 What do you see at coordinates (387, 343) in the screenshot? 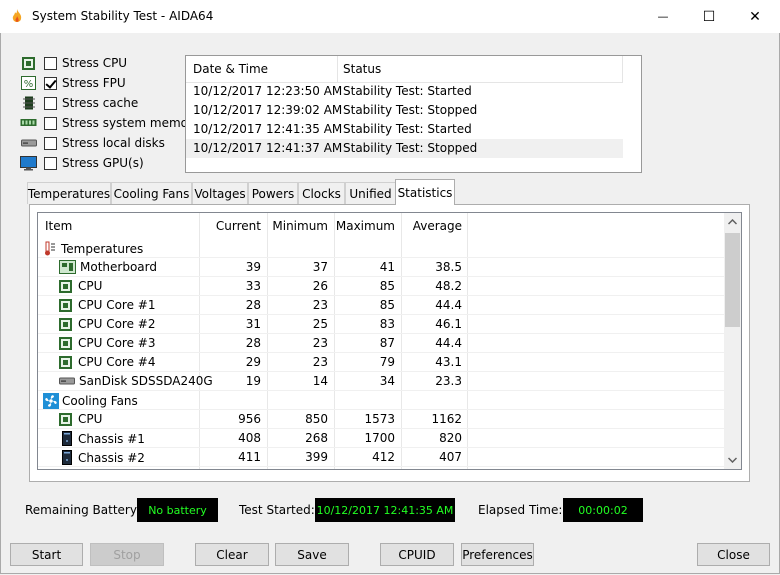
I see `value-maximum: 87` at bounding box center [387, 343].